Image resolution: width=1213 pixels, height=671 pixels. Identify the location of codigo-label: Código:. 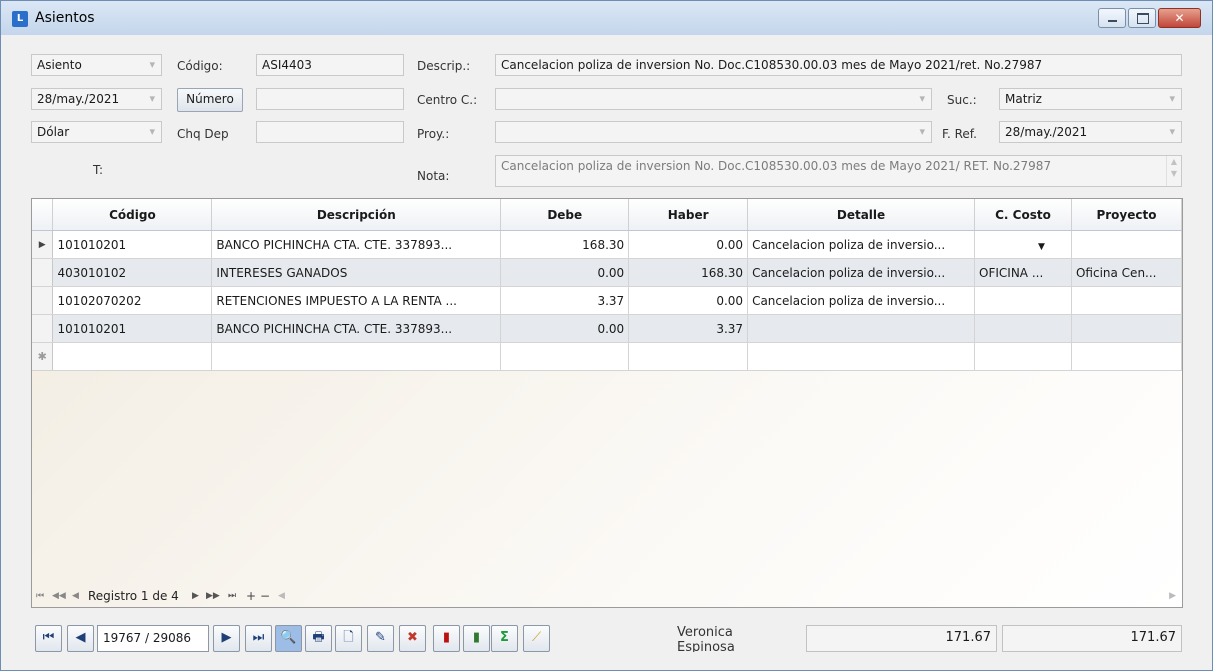
(200, 66).